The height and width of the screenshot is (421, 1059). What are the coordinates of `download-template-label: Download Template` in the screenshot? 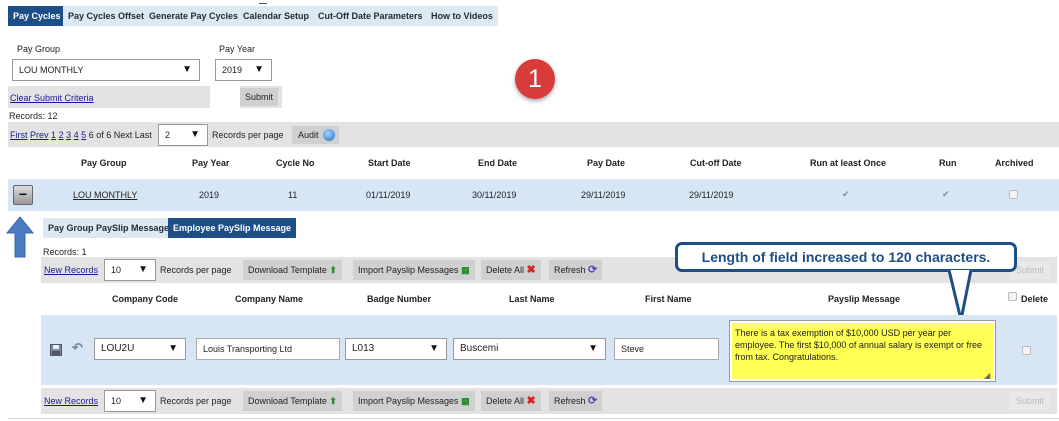 It's located at (287, 270).